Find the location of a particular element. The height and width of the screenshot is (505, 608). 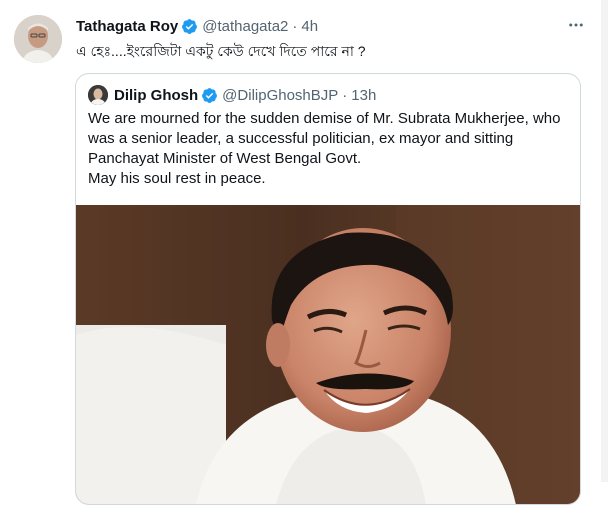

quoted-text-line: Panchayat Minister of West Bengal Govt. is located at coordinates (225, 158).